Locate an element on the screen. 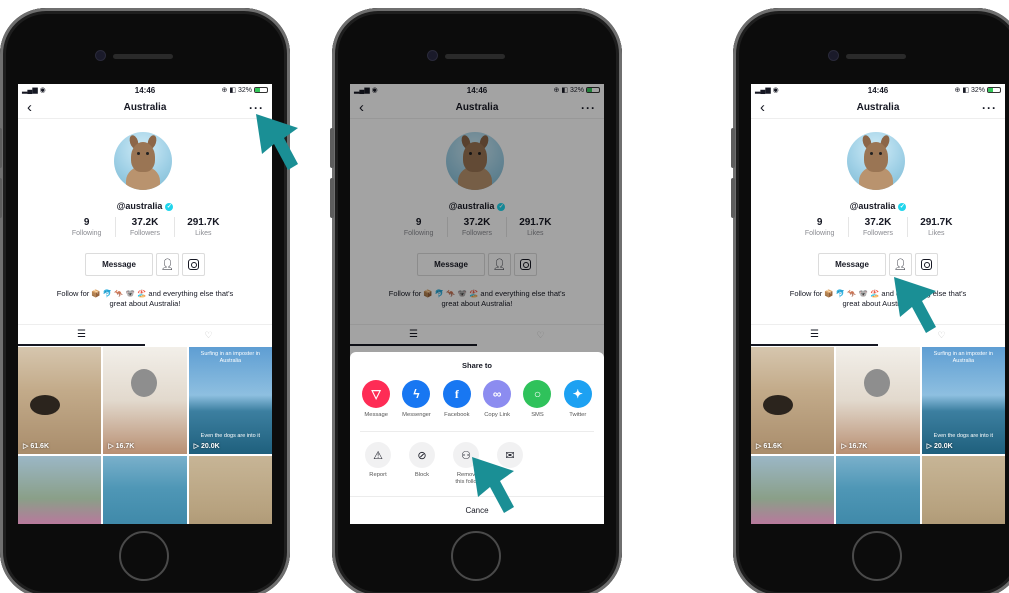  share-copy-link: ∞ Copy Link is located at coordinates (497, 399).